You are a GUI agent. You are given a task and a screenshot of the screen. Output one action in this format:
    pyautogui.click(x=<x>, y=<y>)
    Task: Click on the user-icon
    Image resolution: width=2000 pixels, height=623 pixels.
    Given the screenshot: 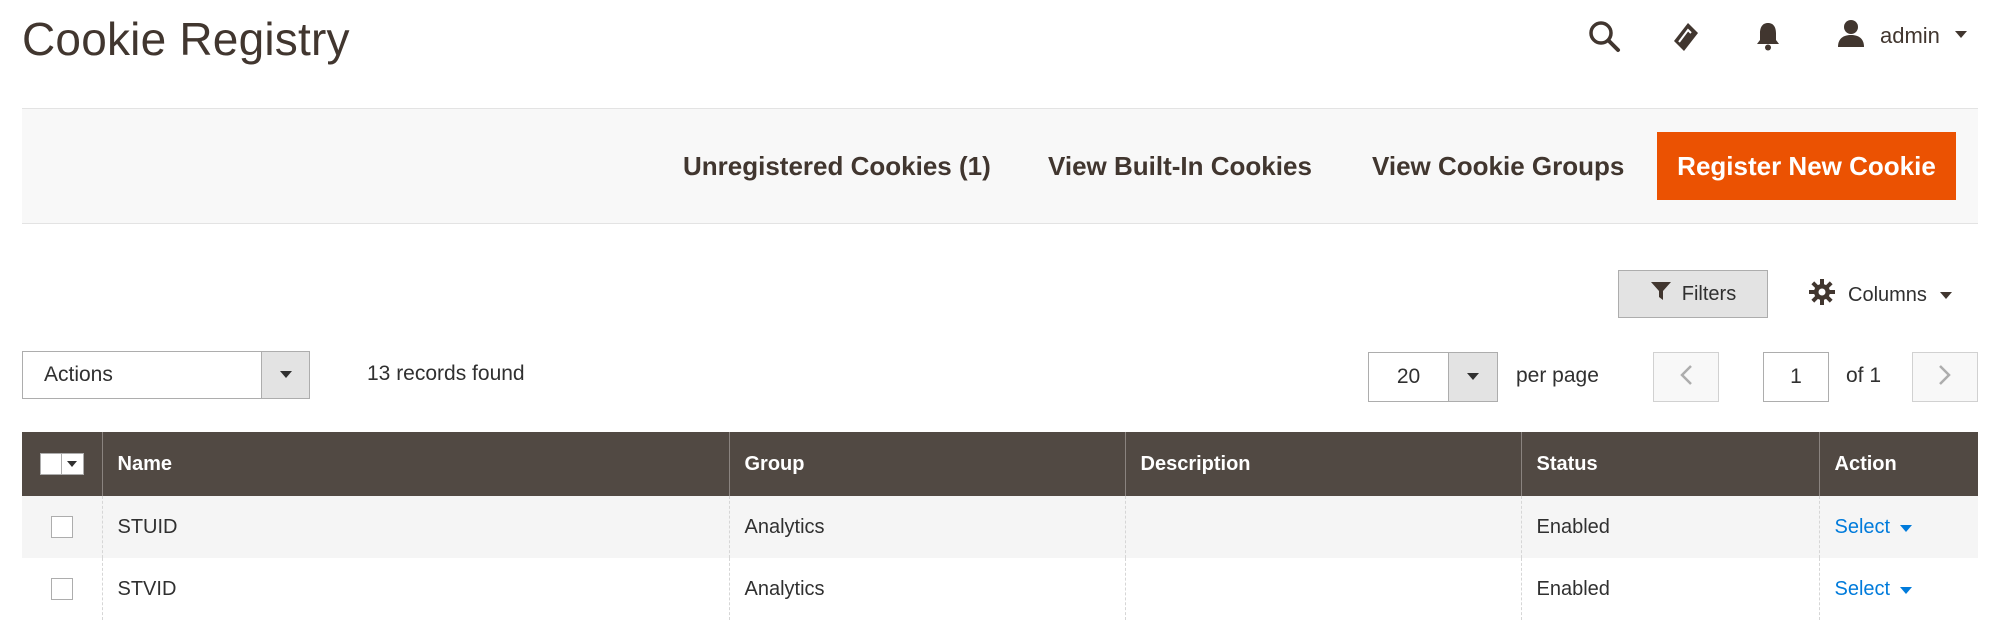 What is the action you would take?
    pyautogui.click(x=1851, y=35)
    